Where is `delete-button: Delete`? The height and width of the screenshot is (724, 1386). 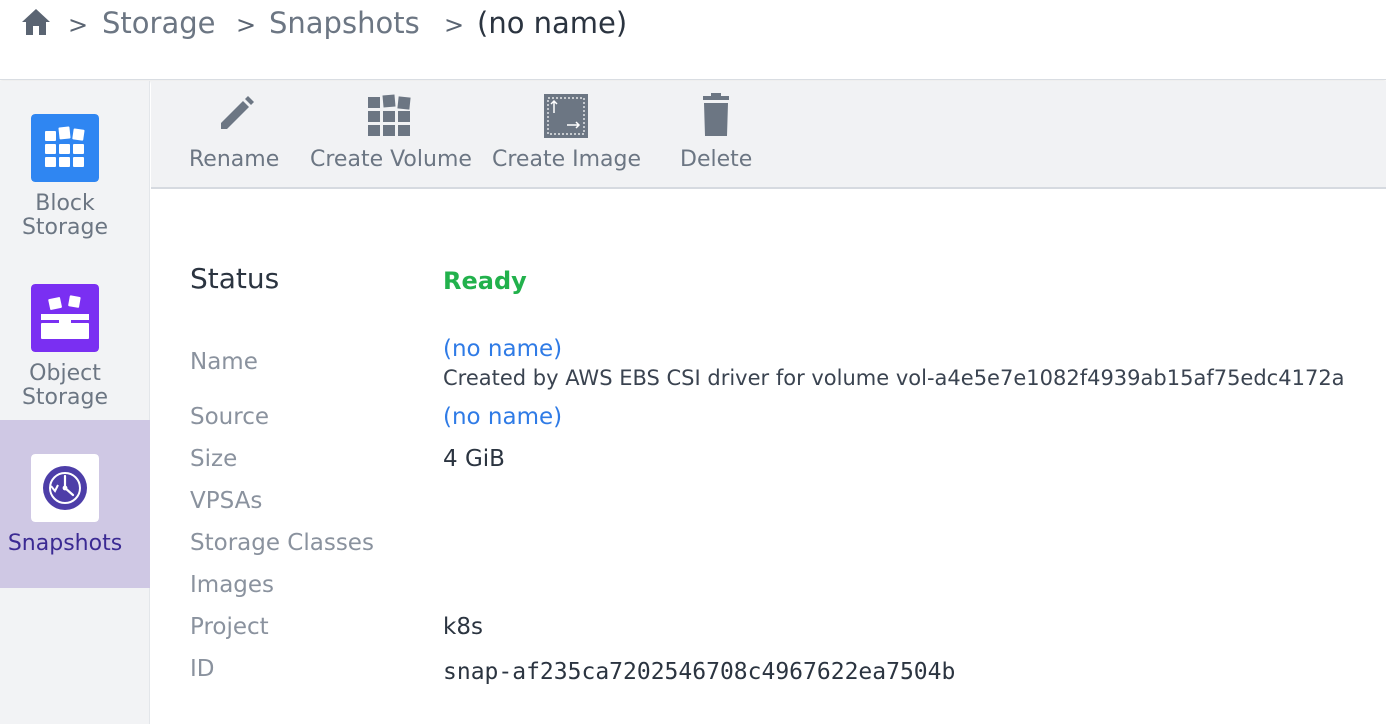
delete-button: Delete is located at coordinates (717, 134).